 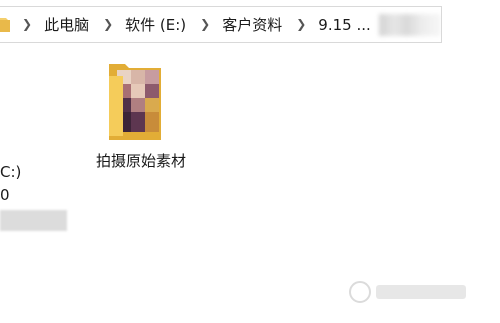 What do you see at coordinates (409, 24) in the screenshot?
I see `blurred-region` at bounding box center [409, 24].